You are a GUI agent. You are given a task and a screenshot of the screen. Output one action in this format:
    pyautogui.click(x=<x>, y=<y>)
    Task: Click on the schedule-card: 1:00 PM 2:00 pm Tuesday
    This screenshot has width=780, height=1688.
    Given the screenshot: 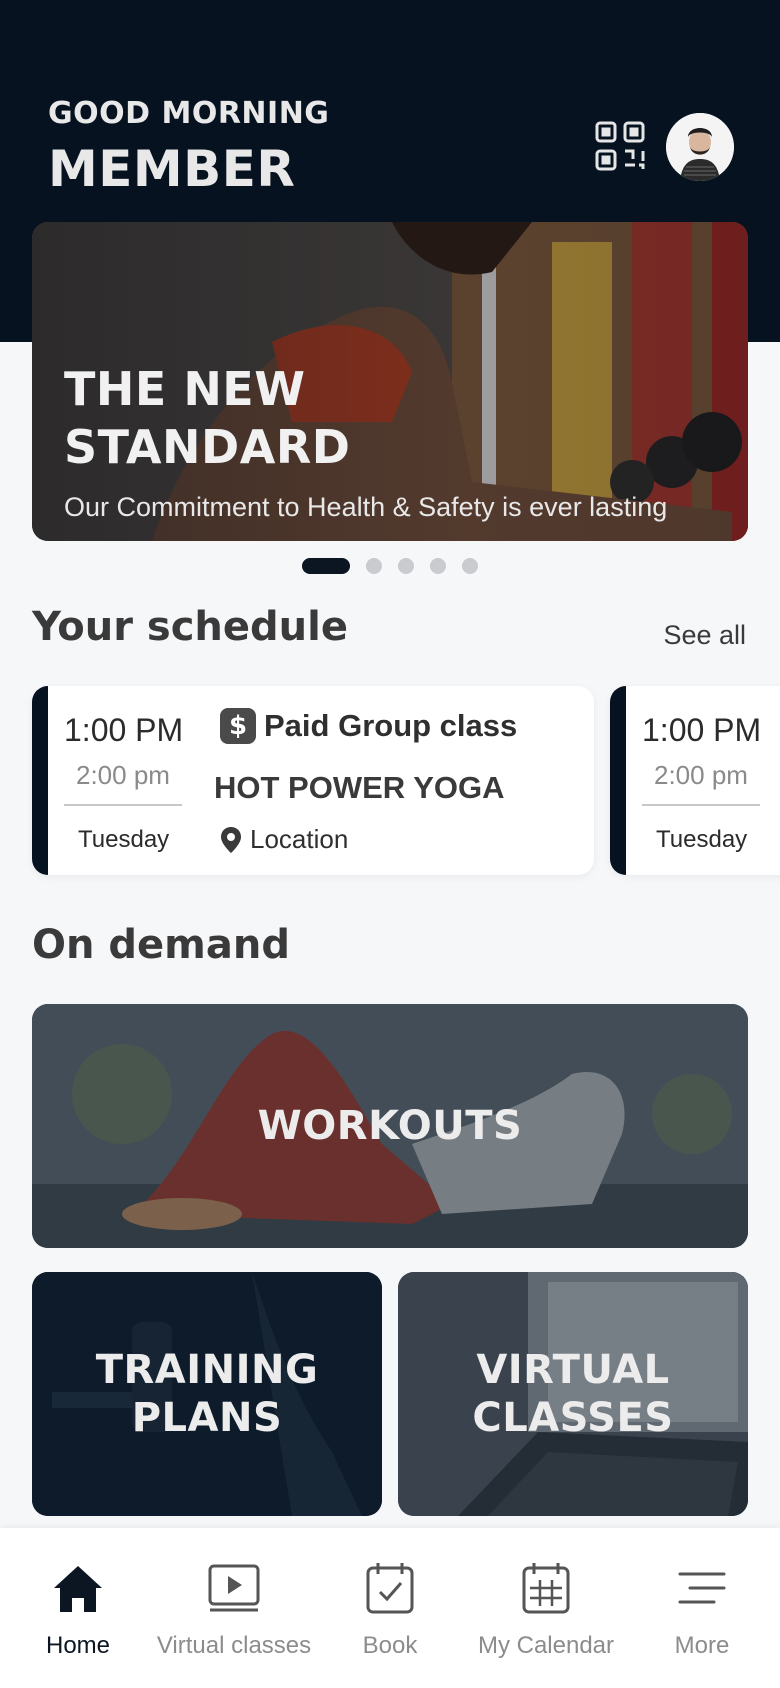 What is the action you would take?
    pyautogui.click(x=695, y=780)
    